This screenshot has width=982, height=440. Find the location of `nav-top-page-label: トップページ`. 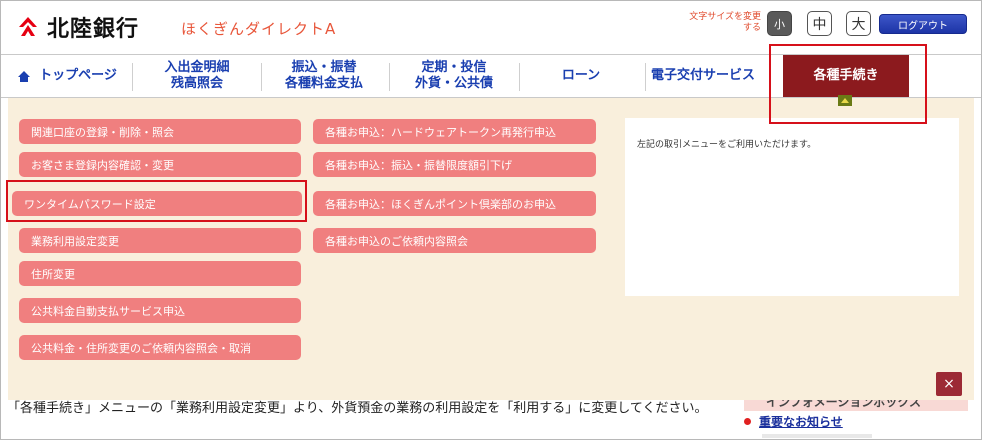

nav-top-page-label: トップページ is located at coordinates (78, 75).